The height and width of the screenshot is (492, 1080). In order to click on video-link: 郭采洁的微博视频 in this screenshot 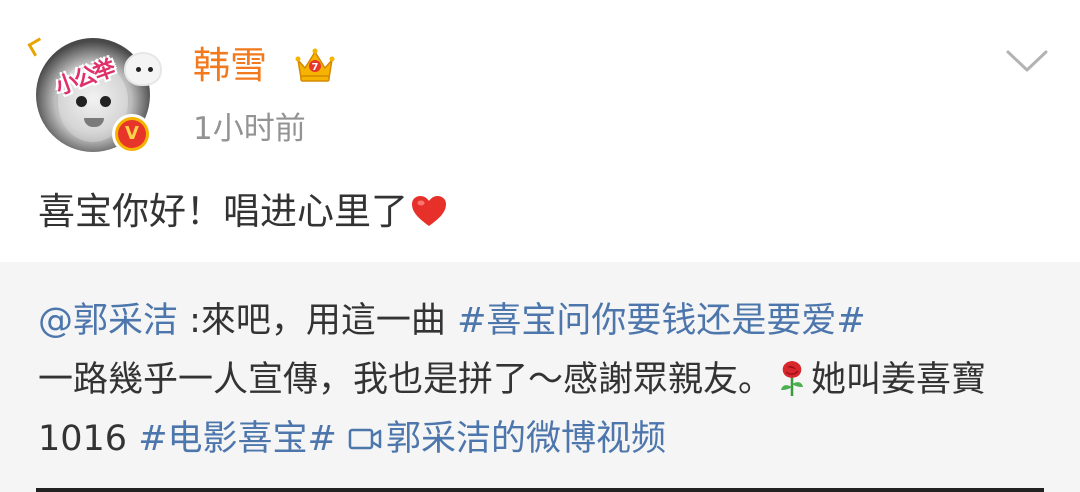, I will do `click(507, 439)`.